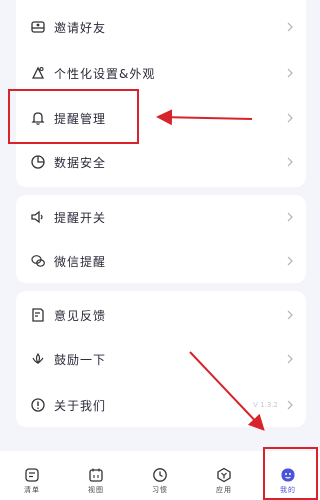 The image size is (320, 500). Describe the element at coordinates (290, 473) in the screenshot. I see `annotation-highlight-mine-tab` at that location.